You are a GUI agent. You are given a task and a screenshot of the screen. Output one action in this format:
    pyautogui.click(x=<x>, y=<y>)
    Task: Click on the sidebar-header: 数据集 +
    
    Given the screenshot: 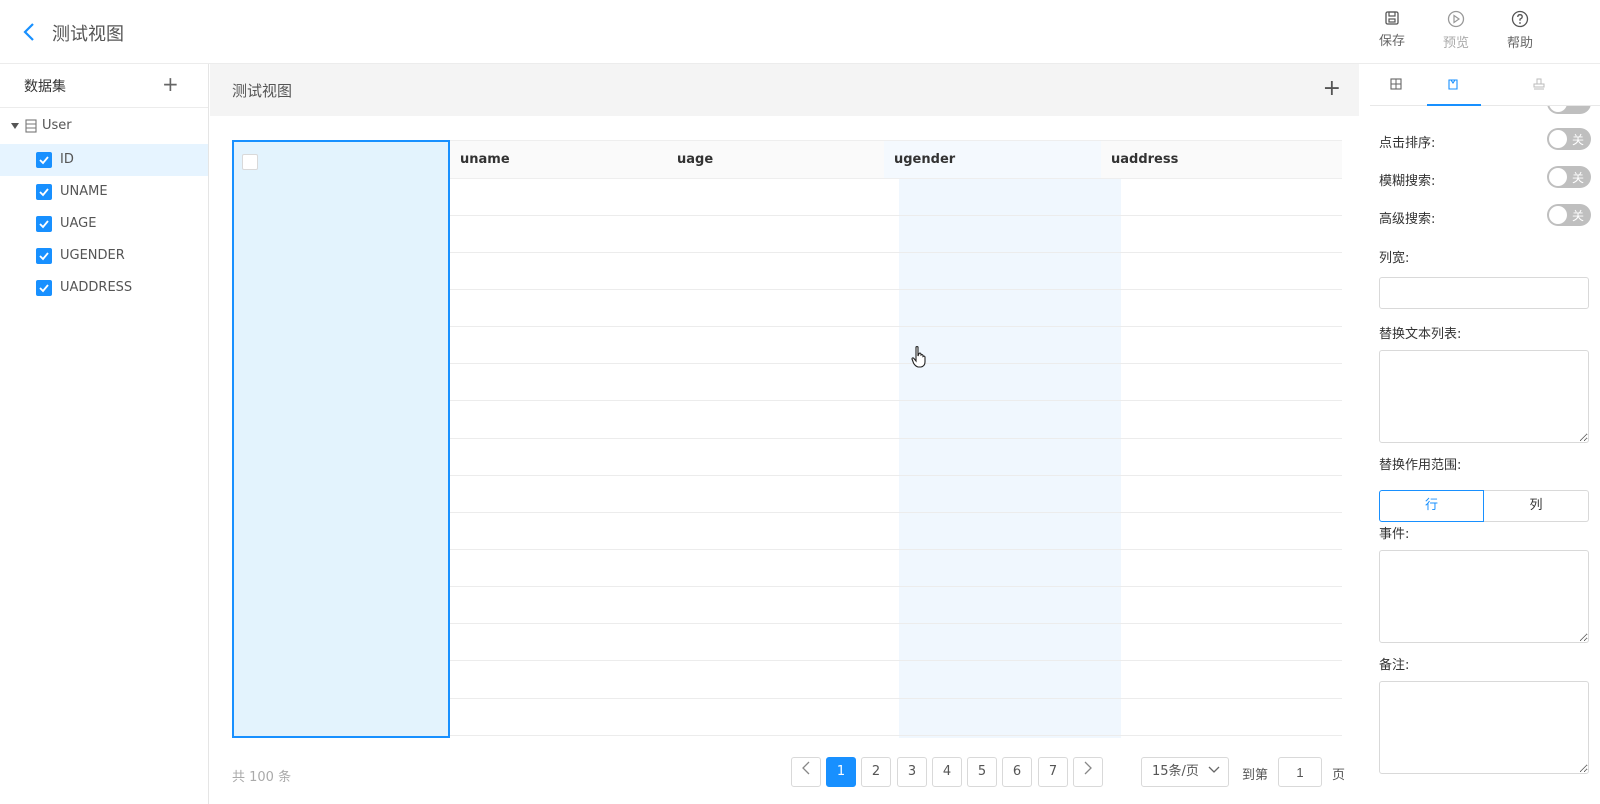 What is the action you would take?
    pyautogui.click(x=104, y=86)
    